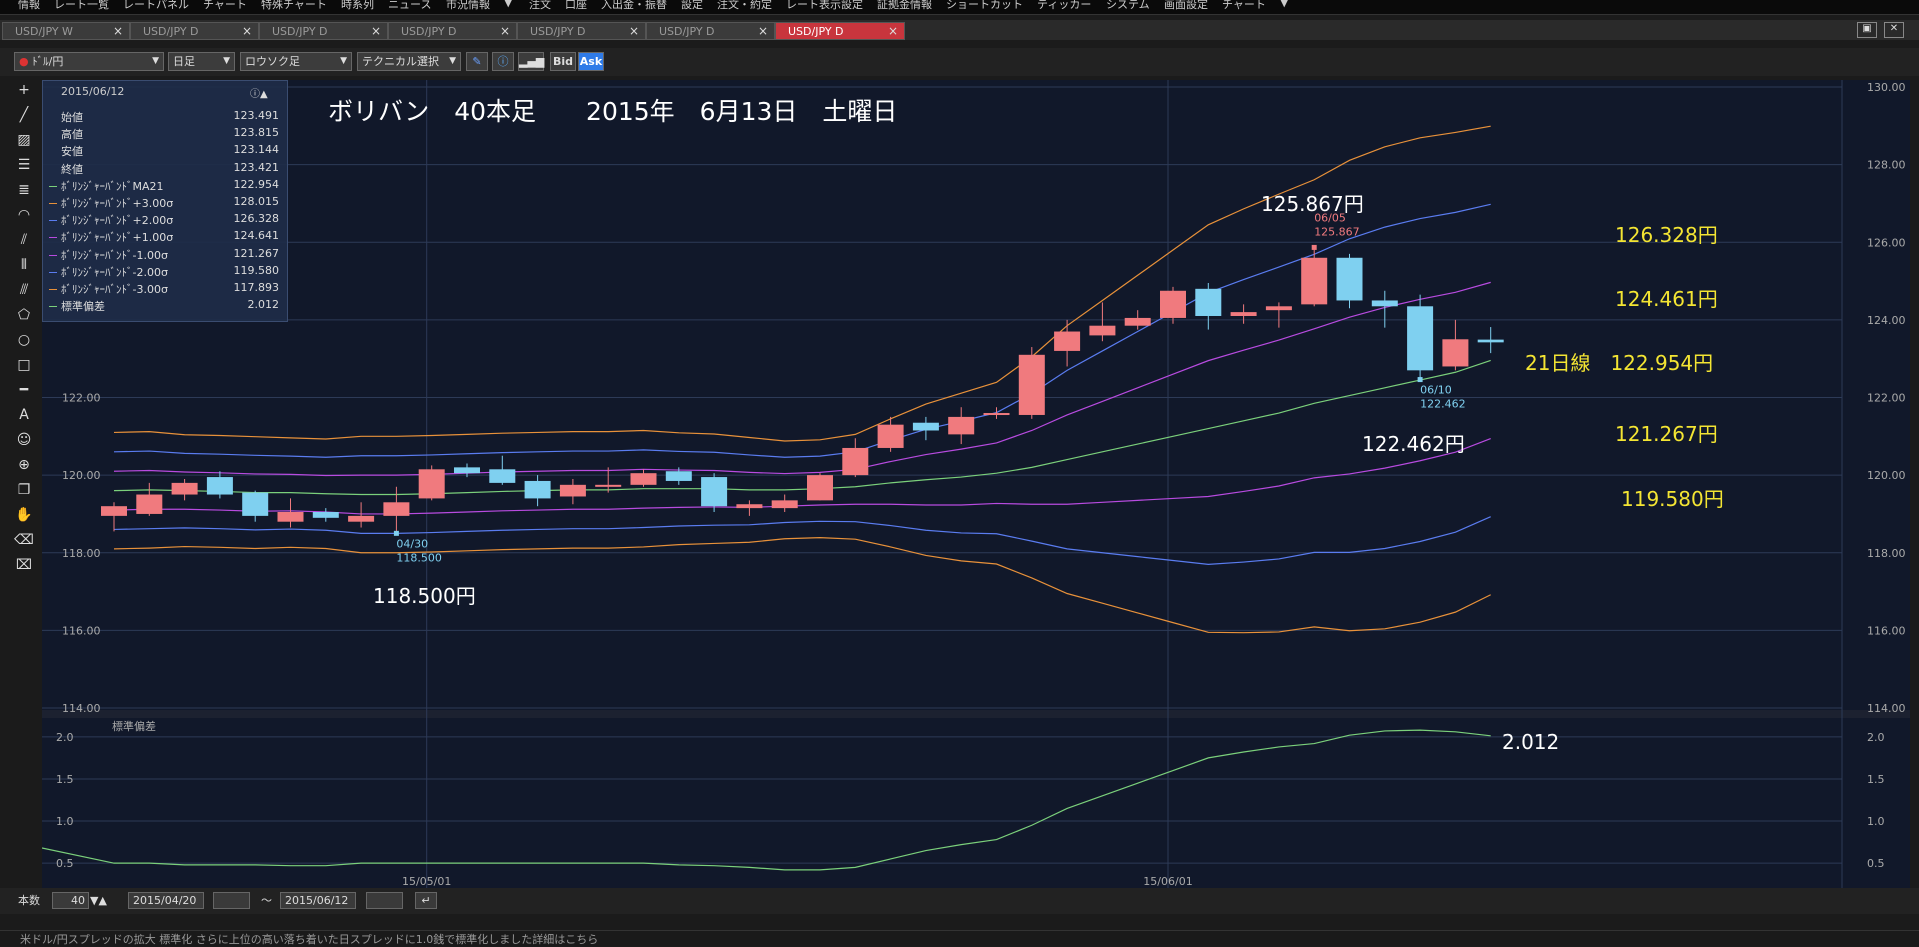  Describe the element at coordinates (156, 6) in the screenshot. I see `menu-item: レートパネル` at that location.